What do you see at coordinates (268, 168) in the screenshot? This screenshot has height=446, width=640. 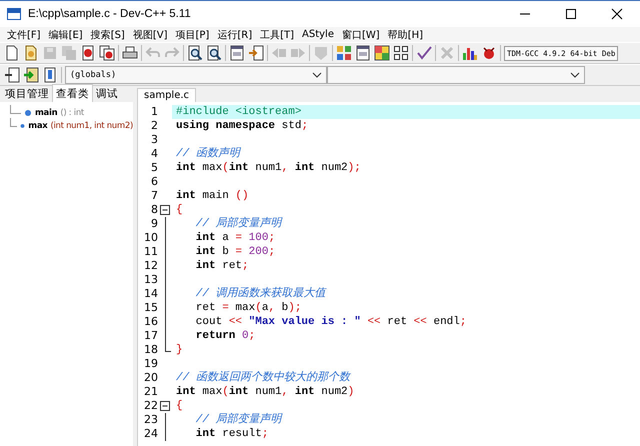 I see `code-line: int max(int num1, int num2);` at bounding box center [268, 168].